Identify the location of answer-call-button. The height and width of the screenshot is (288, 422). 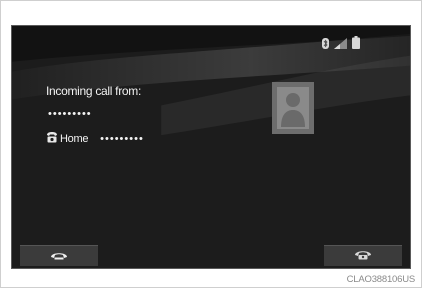
(59, 255).